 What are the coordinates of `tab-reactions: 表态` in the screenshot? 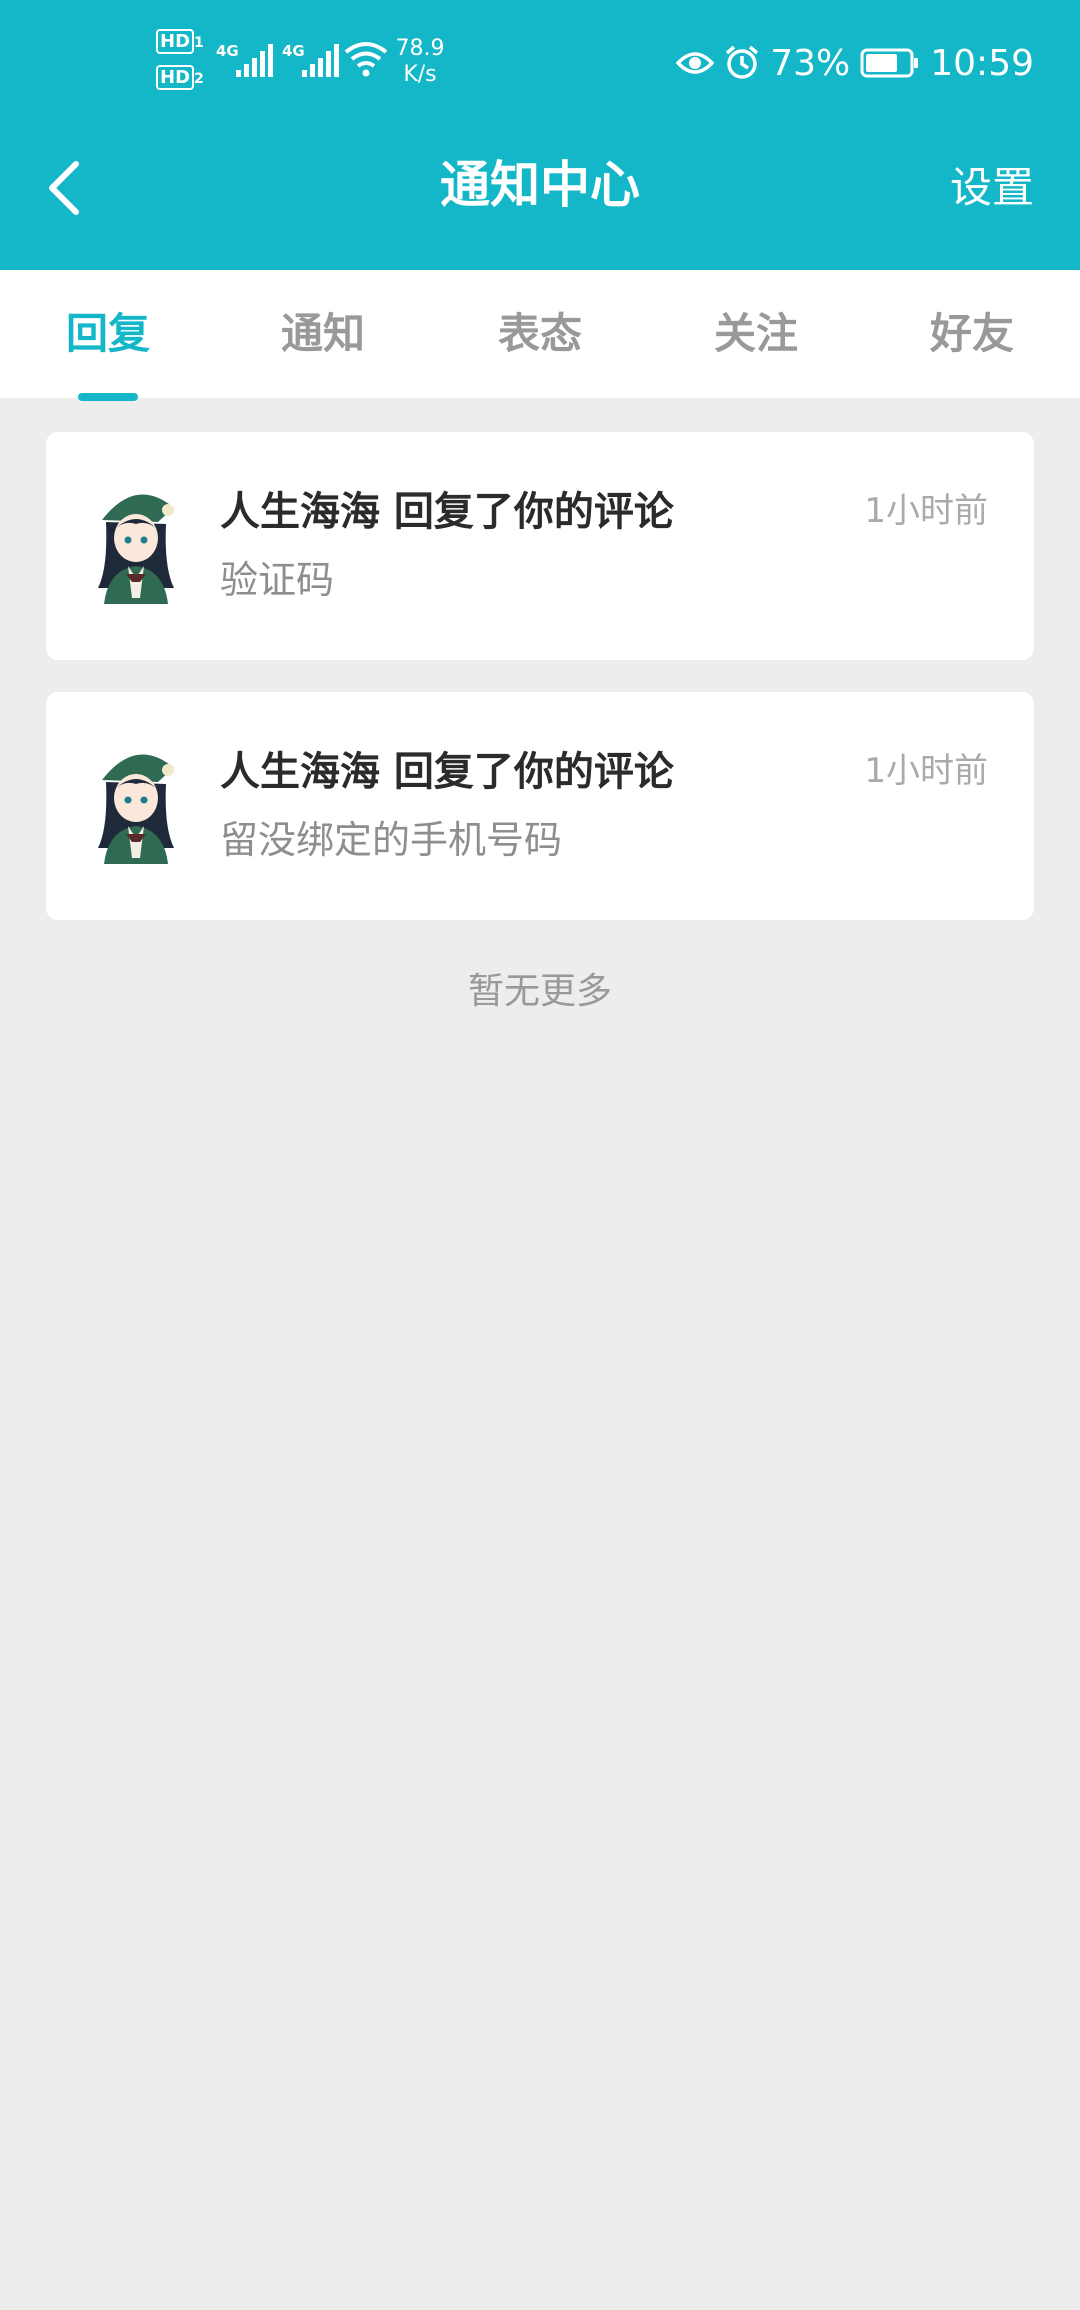 It's located at (540, 334).